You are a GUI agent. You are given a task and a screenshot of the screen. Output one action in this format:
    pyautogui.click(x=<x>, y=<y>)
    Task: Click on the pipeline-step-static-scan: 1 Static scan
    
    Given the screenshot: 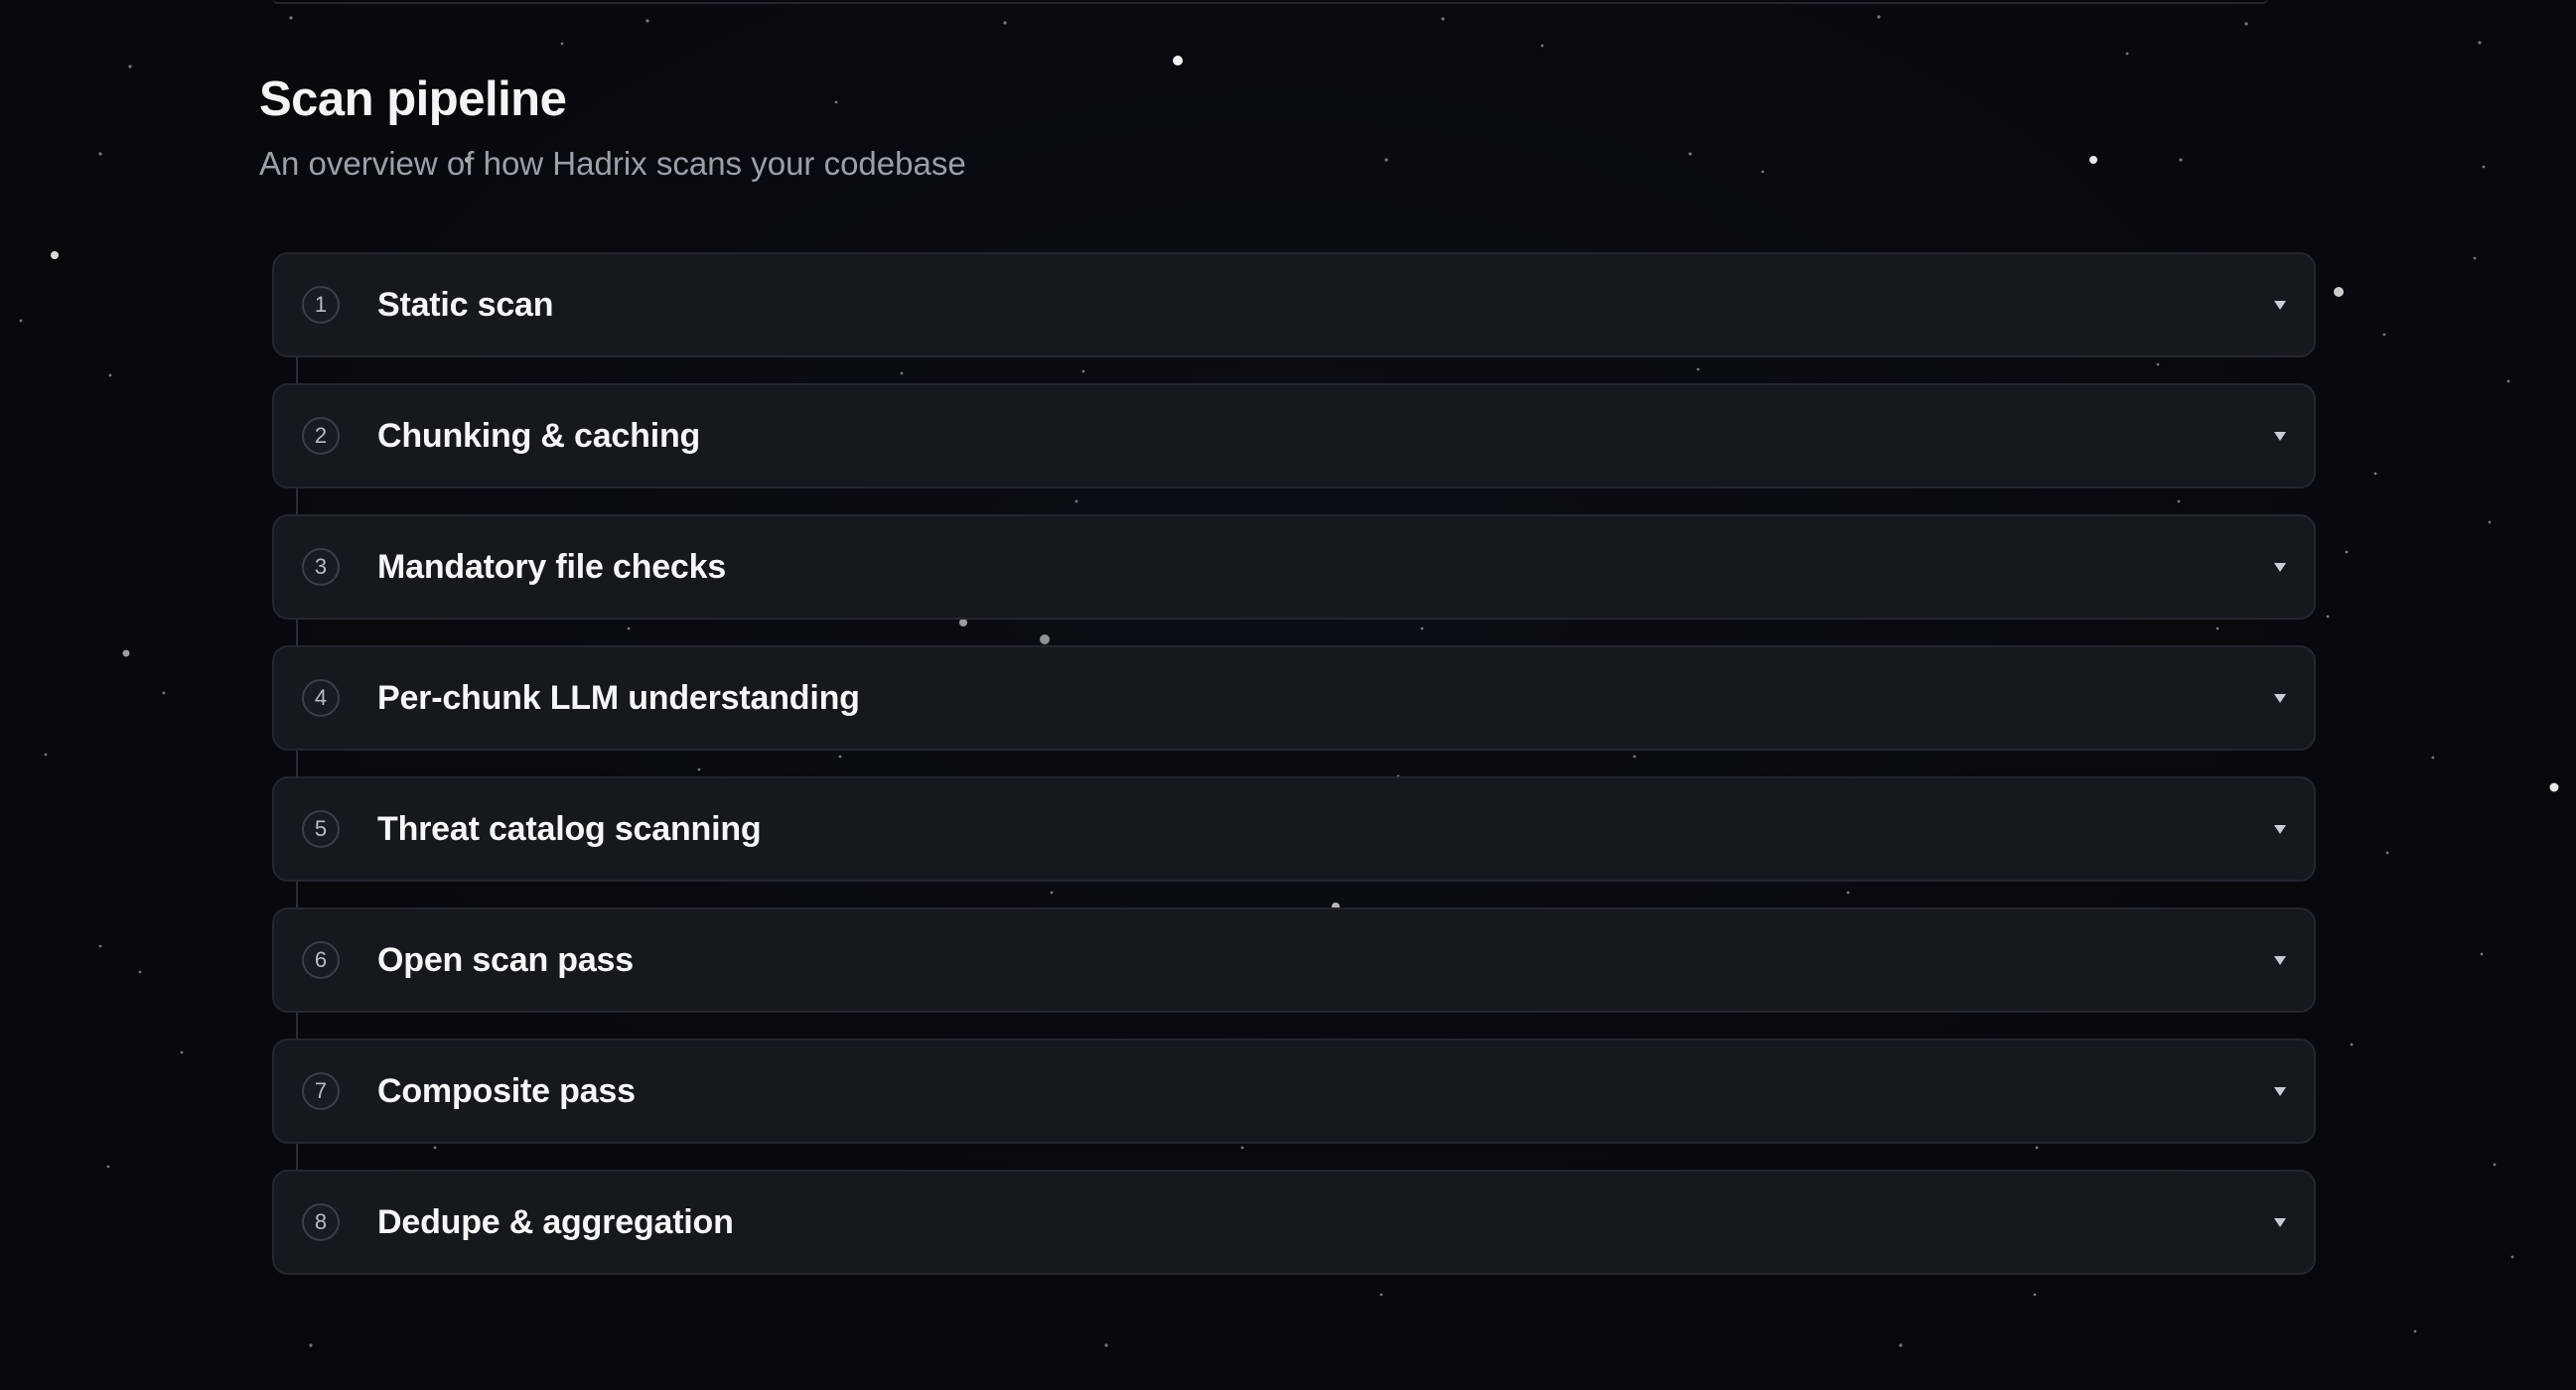 What is the action you would take?
    pyautogui.click(x=1294, y=304)
    